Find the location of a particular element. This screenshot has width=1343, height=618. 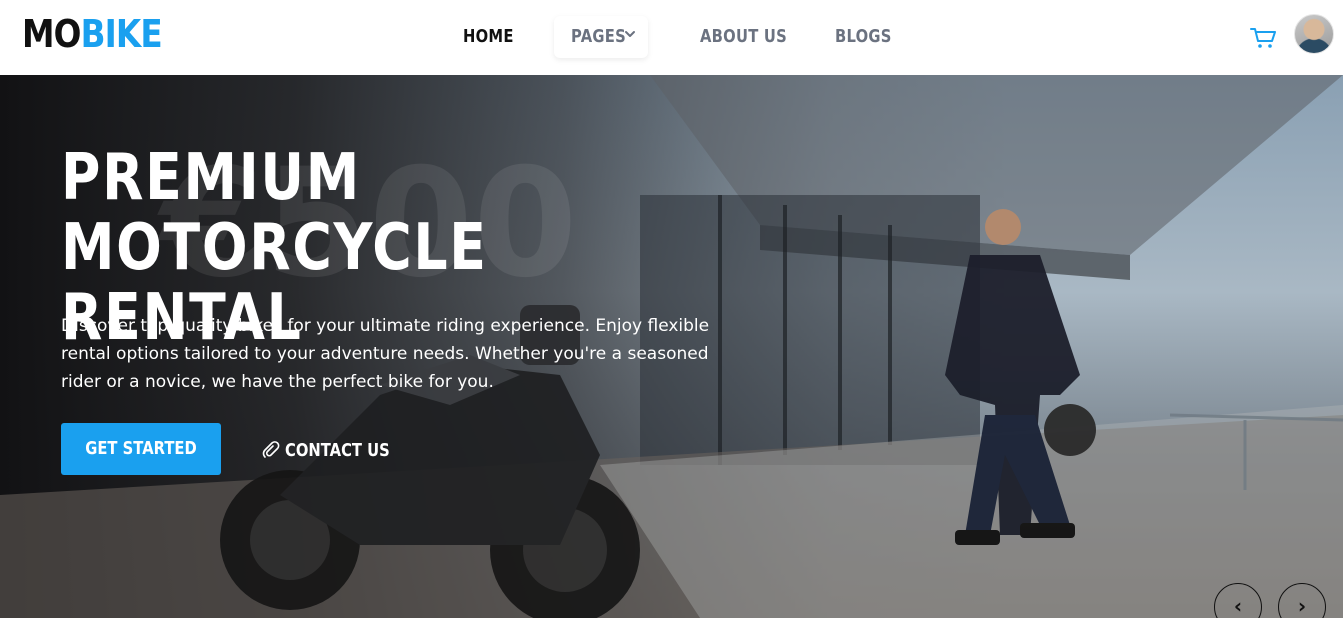

nav-pages: PAGES is located at coordinates (598, 37).